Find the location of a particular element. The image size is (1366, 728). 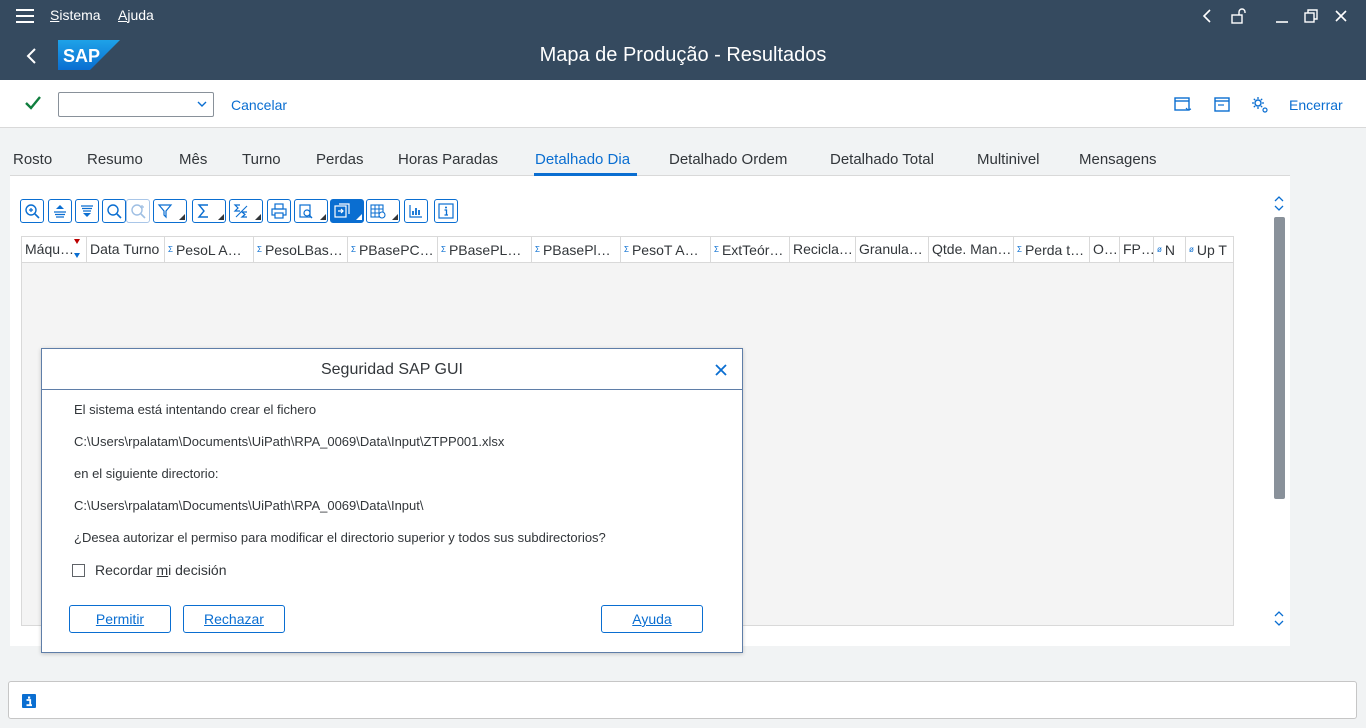

column-header: ø Up T is located at coordinates (1209, 250).